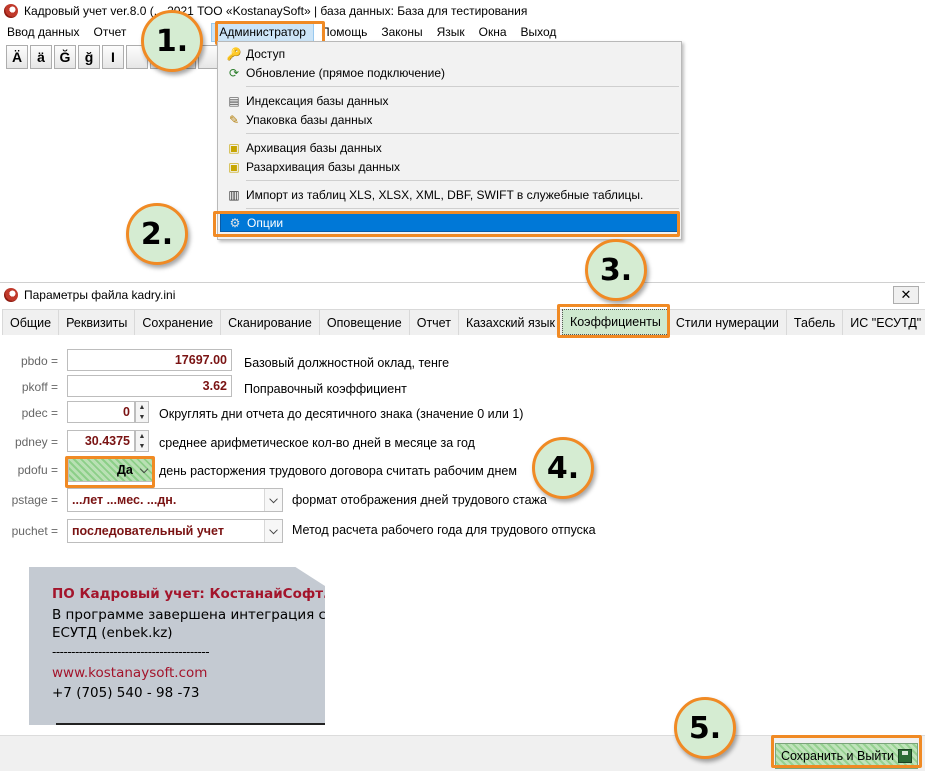 Image resolution: width=925 pixels, height=771 pixels. I want to click on pstage-description: формат отображения дней трудового стажа, so click(419, 500).